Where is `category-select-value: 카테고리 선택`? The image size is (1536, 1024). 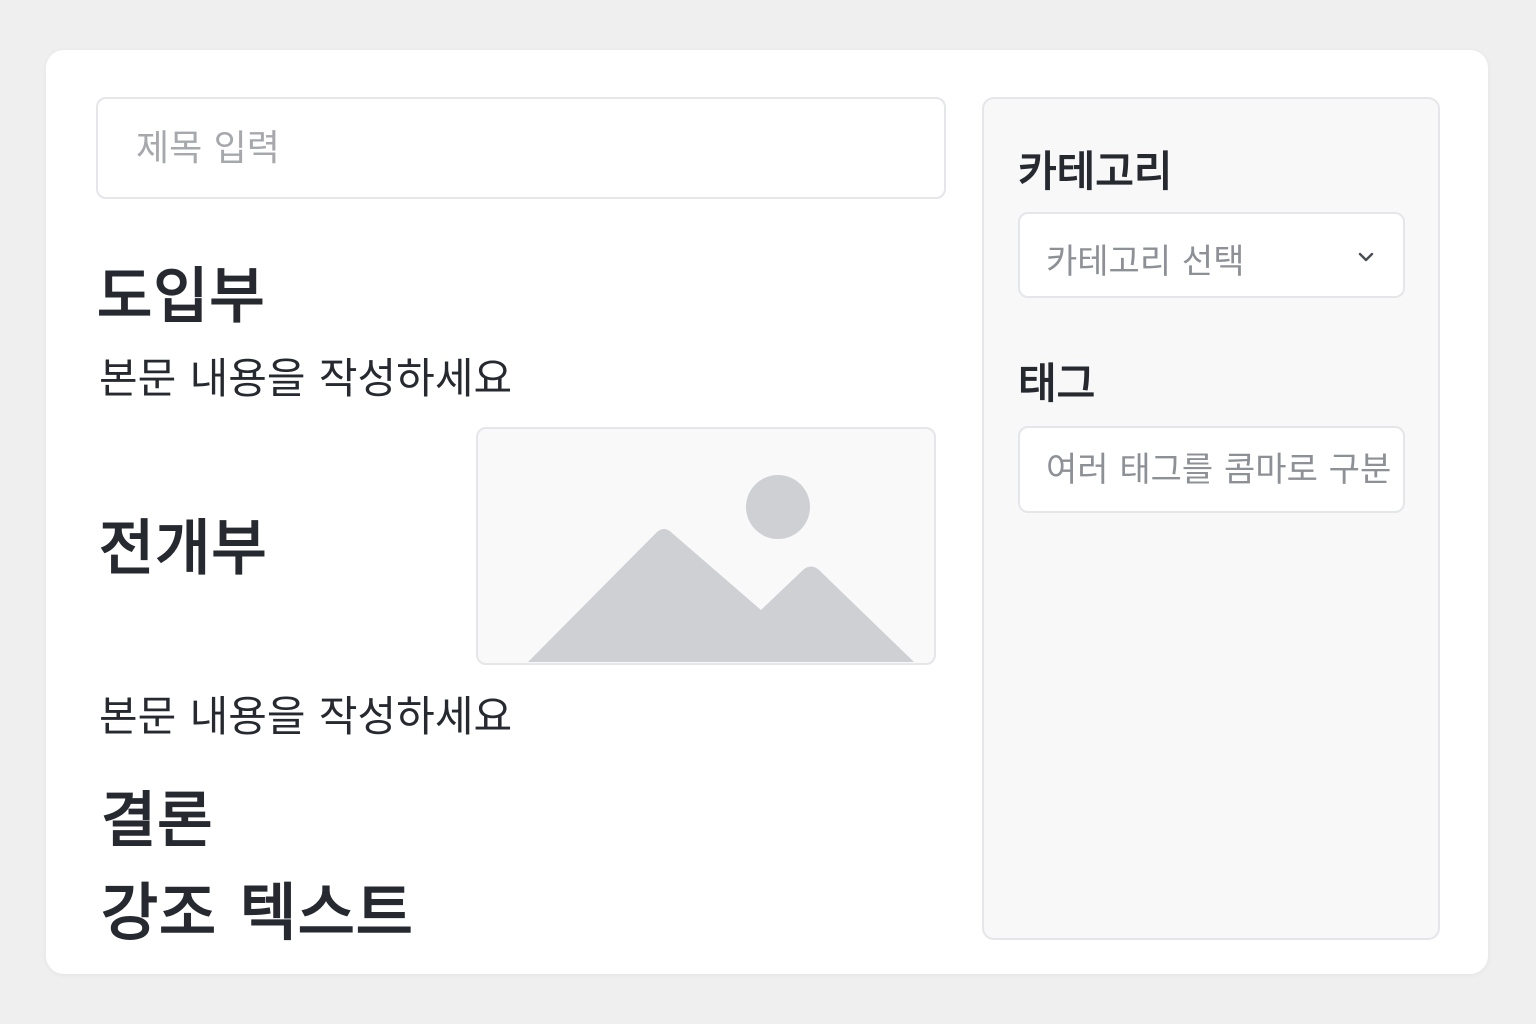
category-select-value: 카테고리 선택 is located at coordinates (1145, 262).